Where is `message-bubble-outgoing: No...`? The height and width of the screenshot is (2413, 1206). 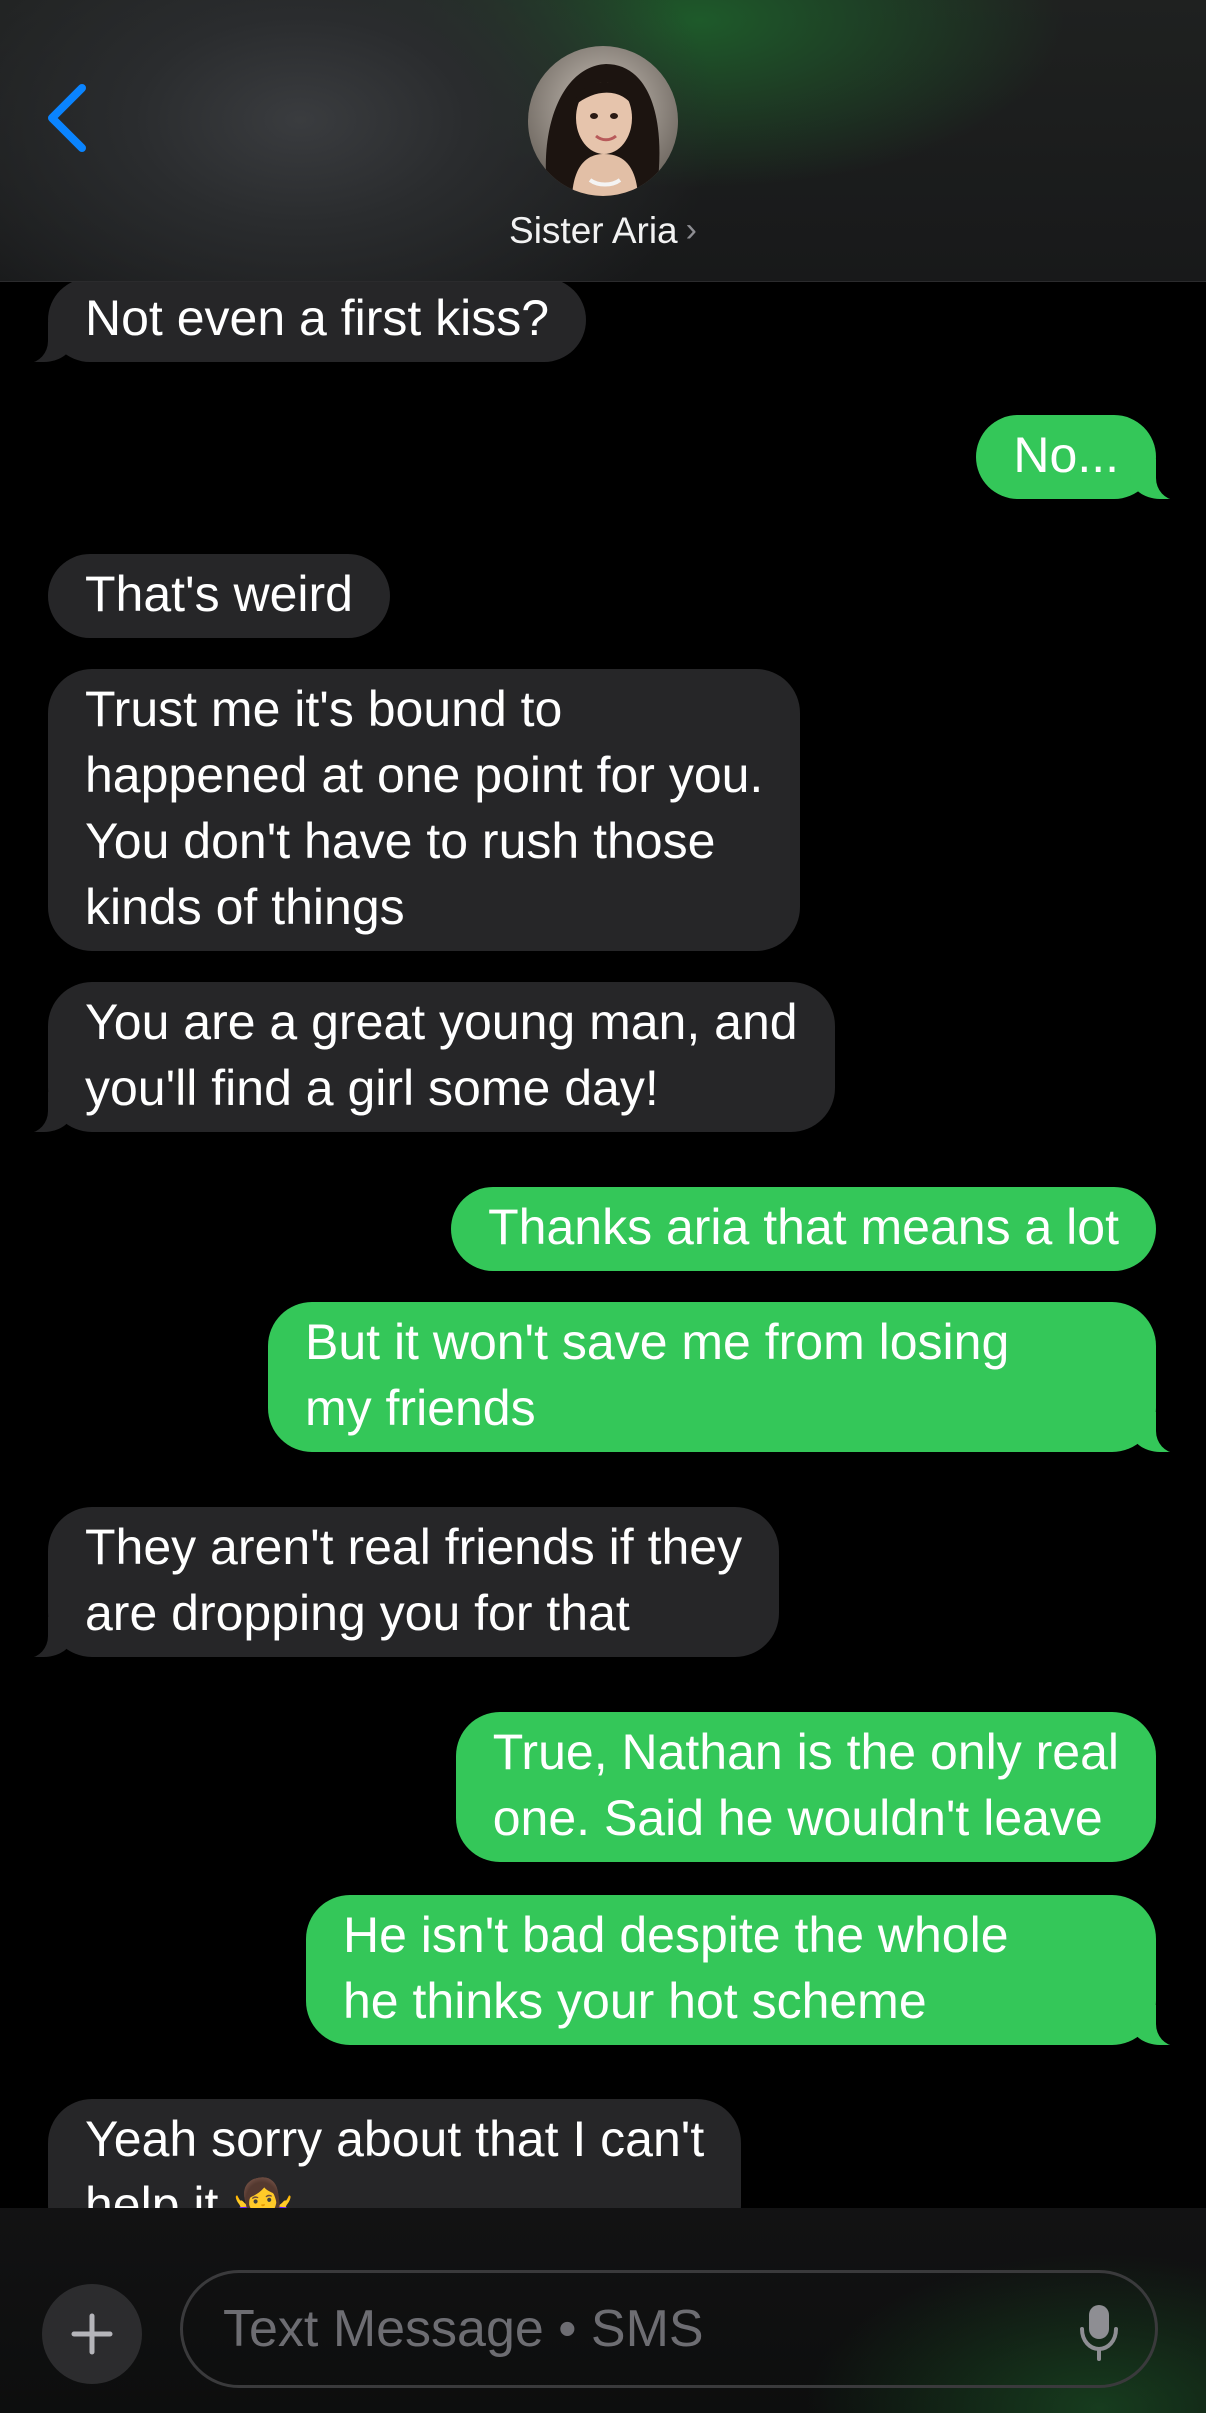
message-bubble-outgoing: No... is located at coordinates (1081, 457).